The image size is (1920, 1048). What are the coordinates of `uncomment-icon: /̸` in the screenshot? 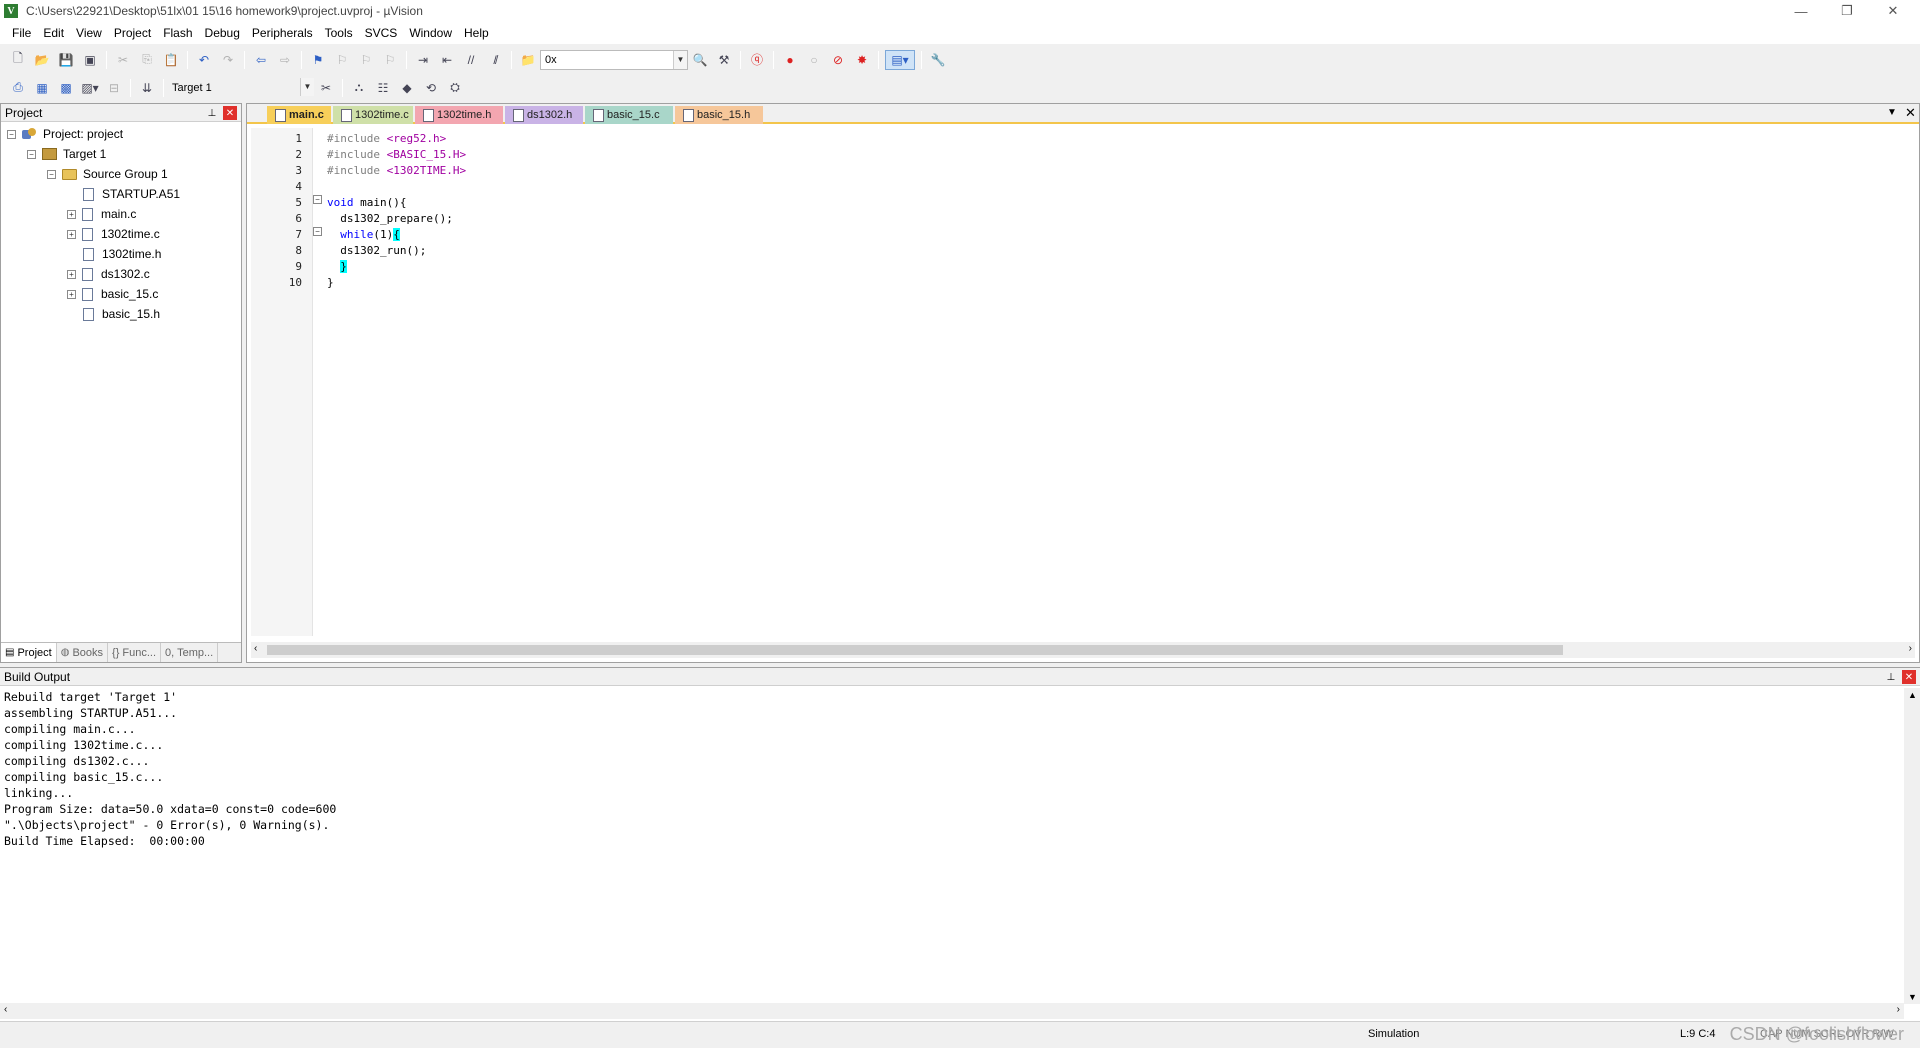 It's located at (495, 60).